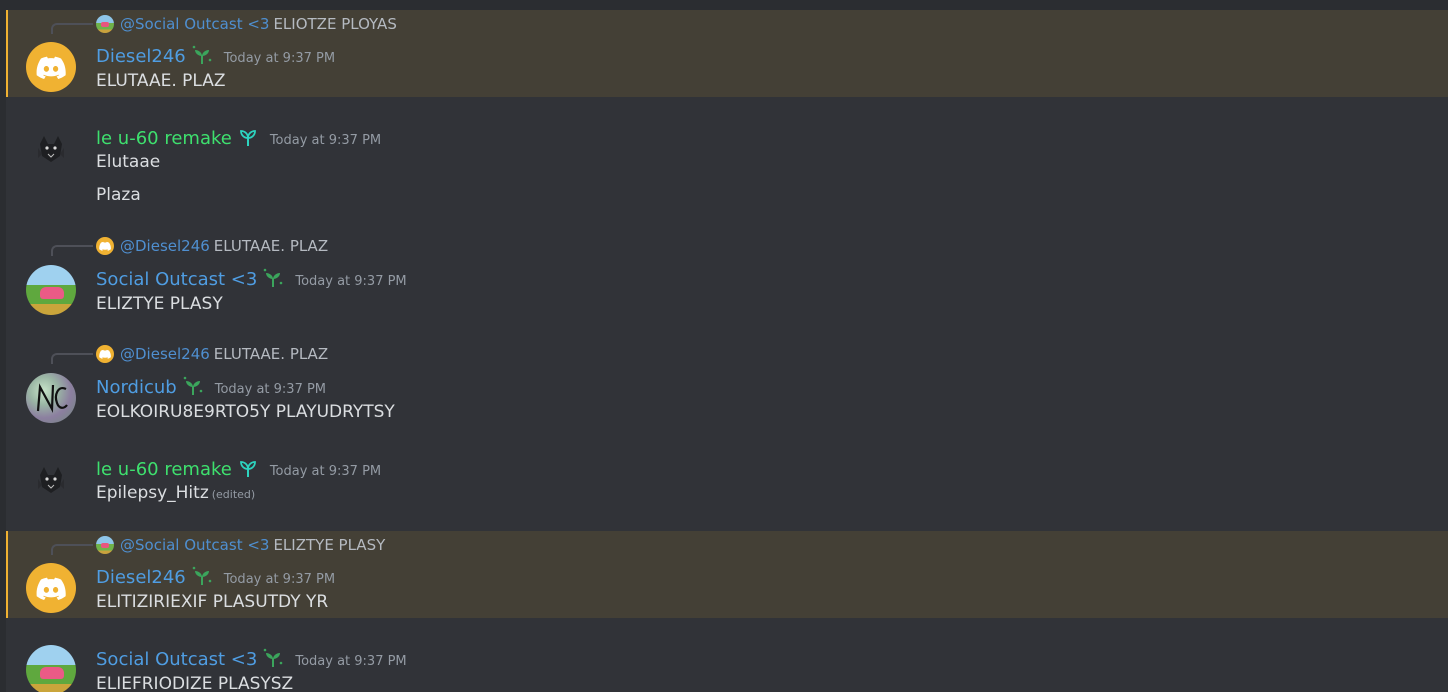 The height and width of the screenshot is (692, 1448). I want to click on nc-monogram-icon, so click(52, 398).